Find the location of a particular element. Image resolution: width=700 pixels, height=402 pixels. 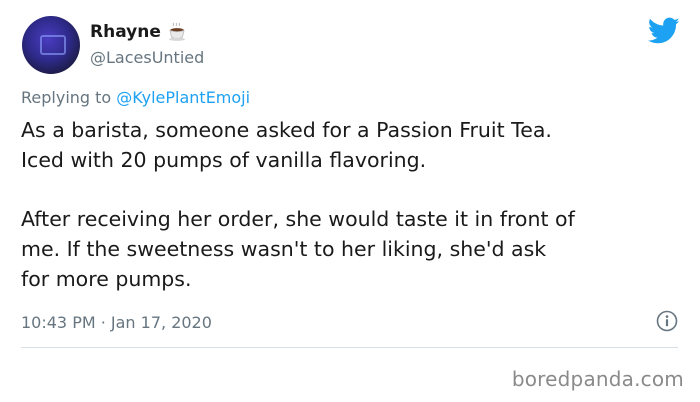

avatar is located at coordinates (51, 45).